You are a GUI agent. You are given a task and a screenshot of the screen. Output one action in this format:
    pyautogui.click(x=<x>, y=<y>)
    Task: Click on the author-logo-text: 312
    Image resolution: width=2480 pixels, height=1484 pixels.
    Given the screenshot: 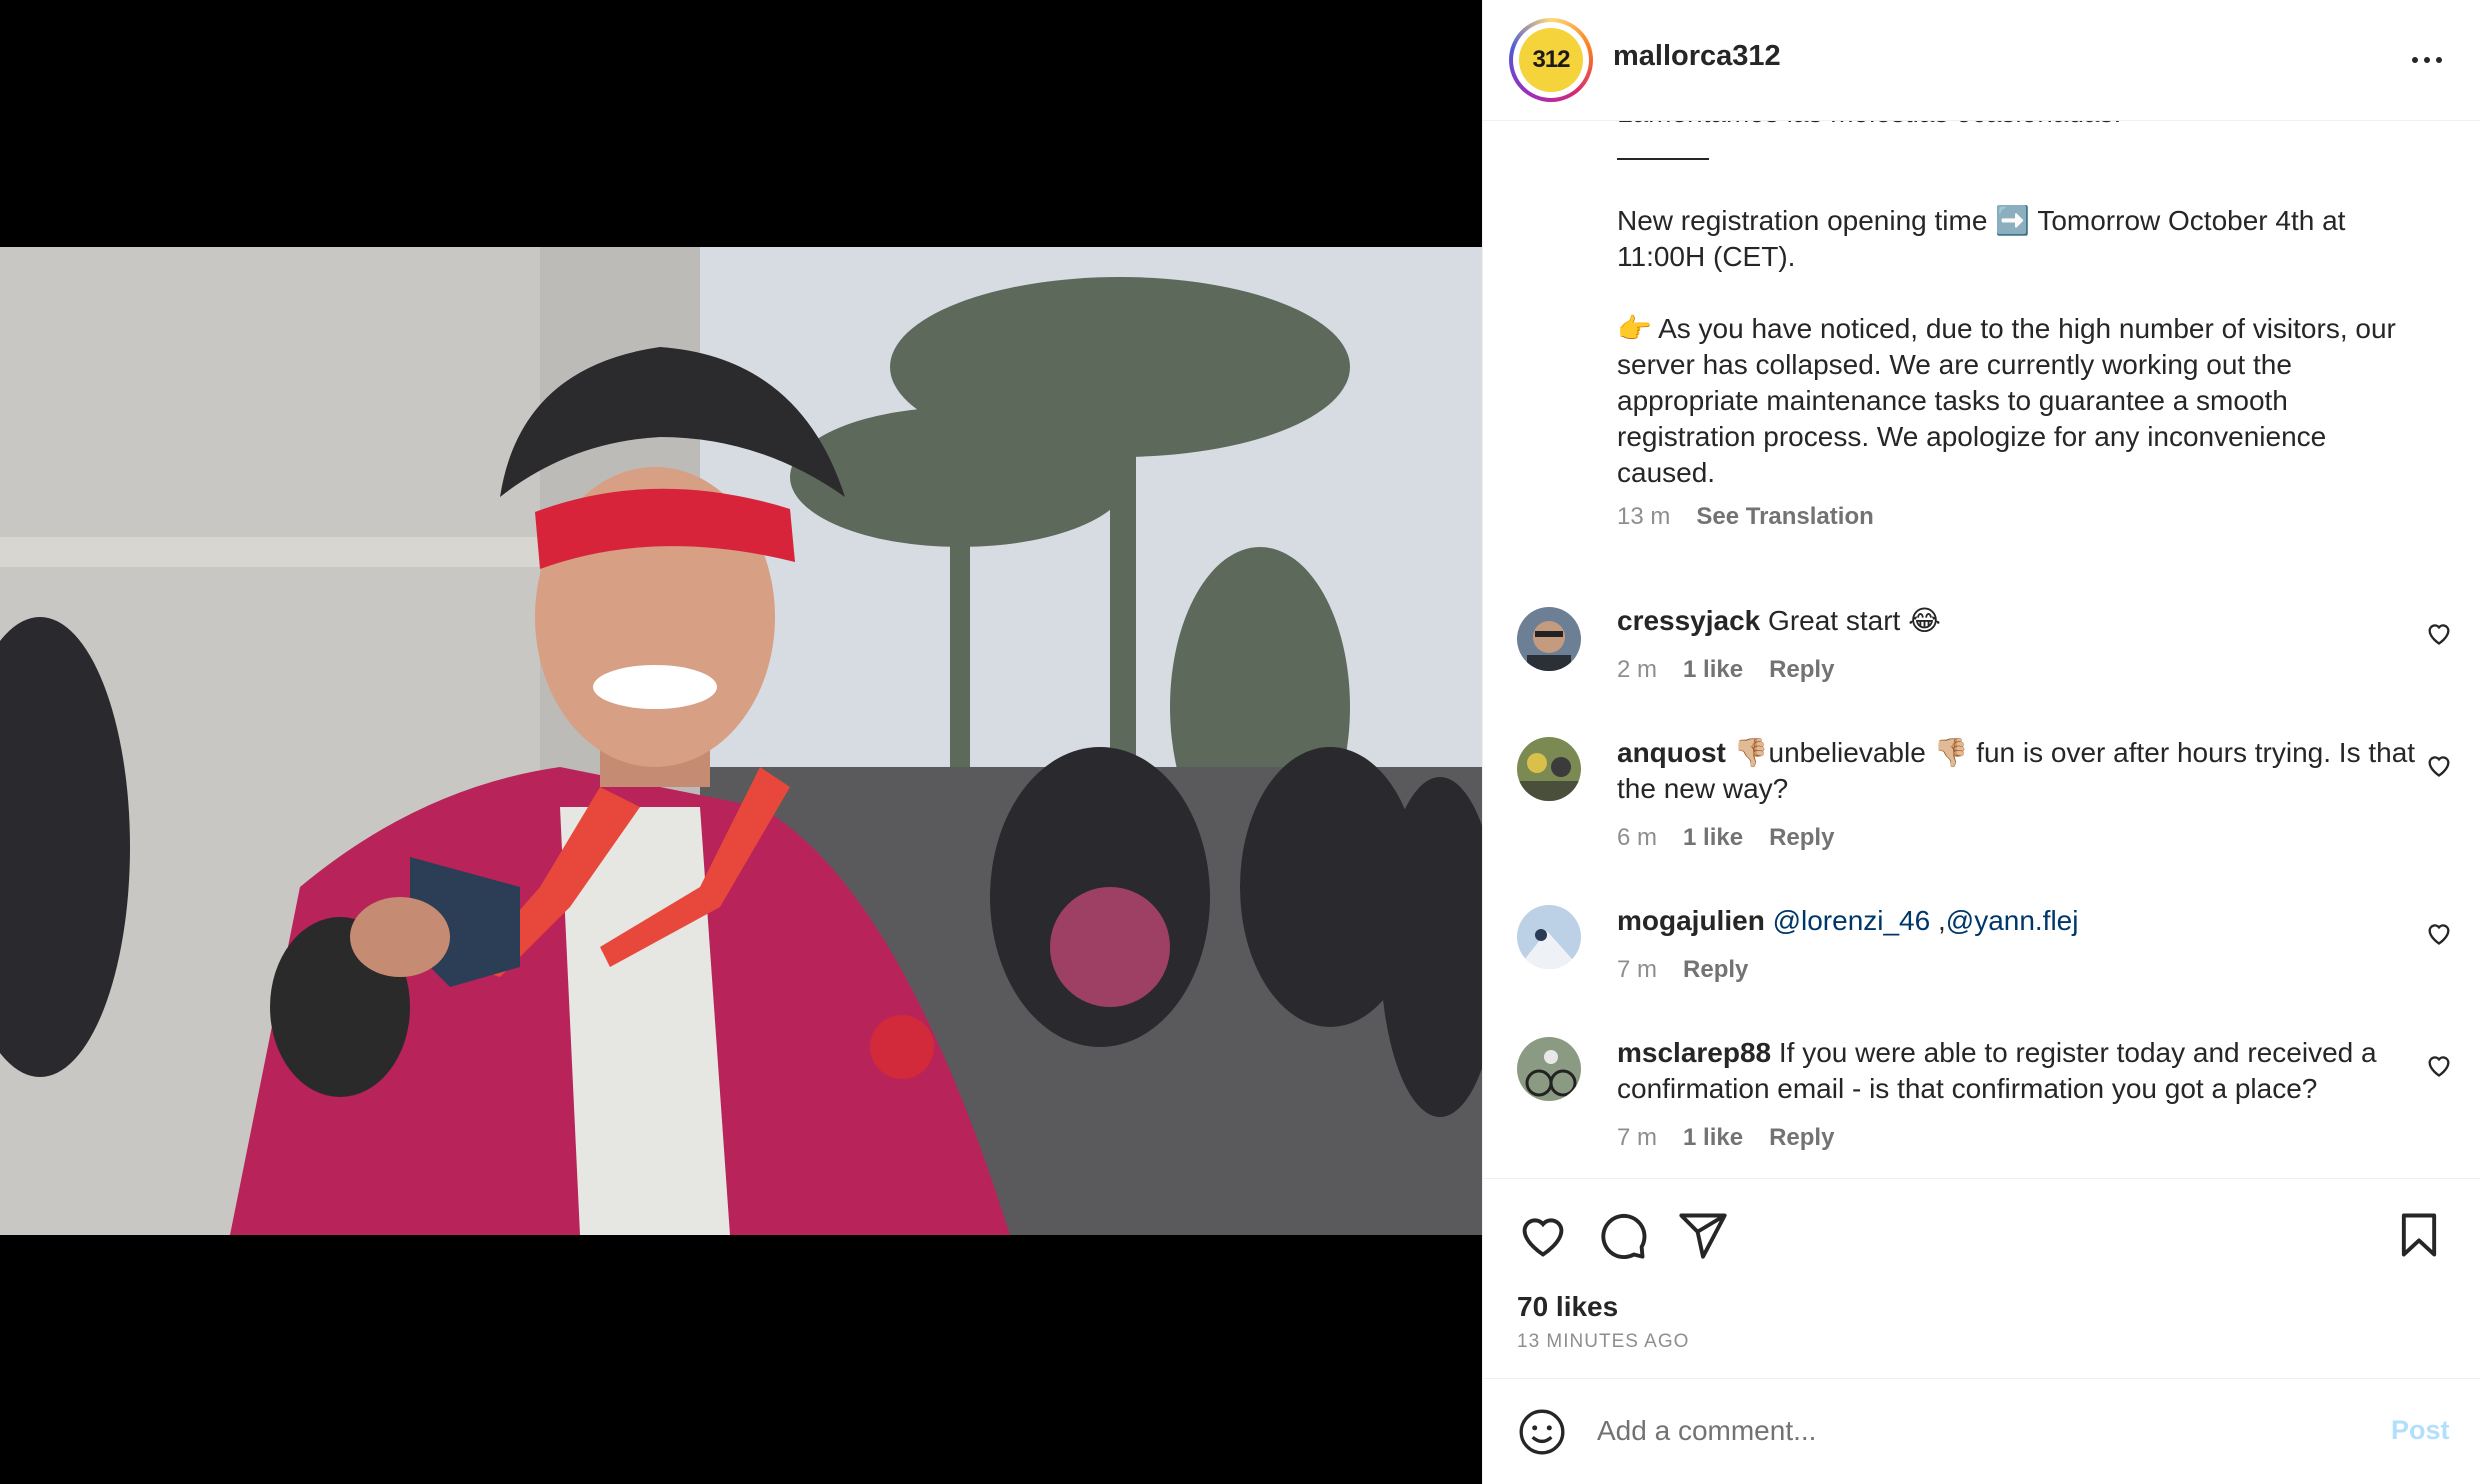 What is the action you would take?
    pyautogui.click(x=1551, y=59)
    